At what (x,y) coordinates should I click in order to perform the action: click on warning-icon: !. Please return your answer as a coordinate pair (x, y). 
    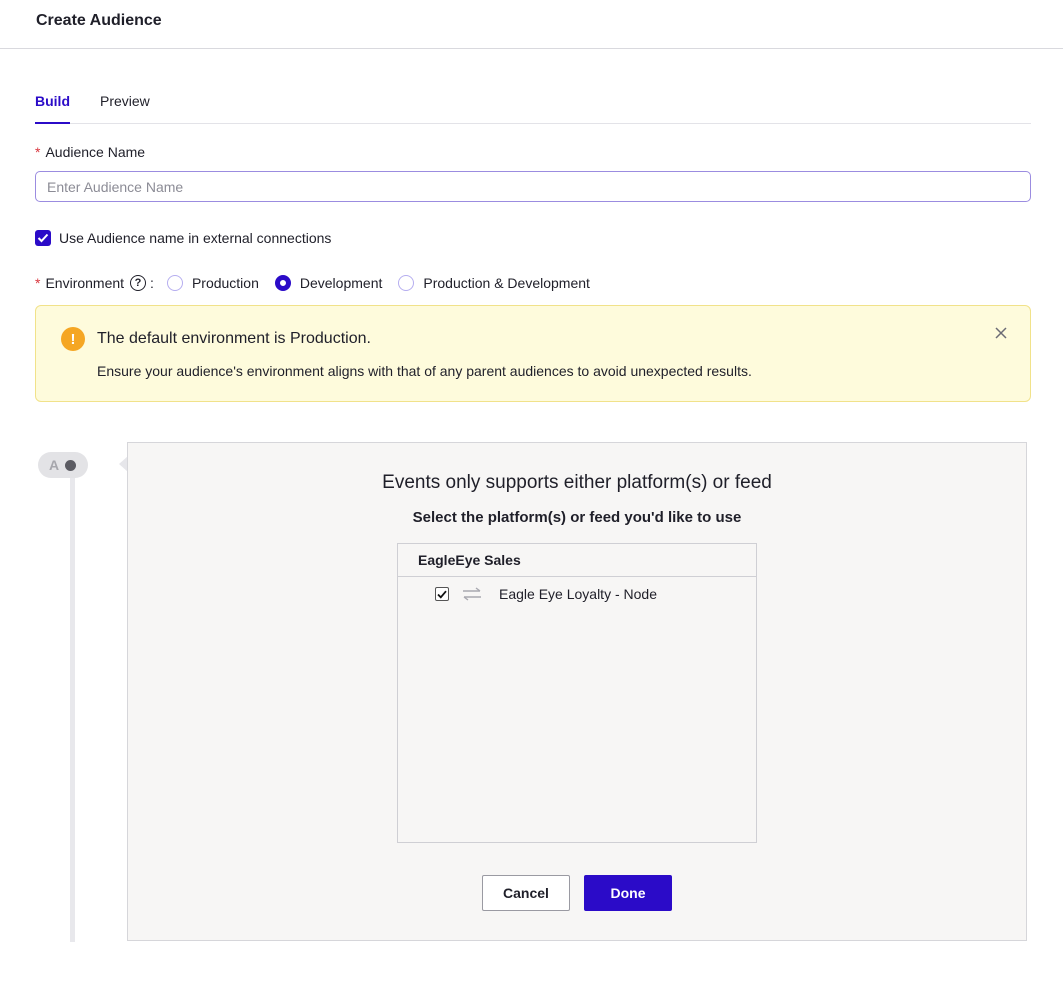
    Looking at the image, I should click on (73, 339).